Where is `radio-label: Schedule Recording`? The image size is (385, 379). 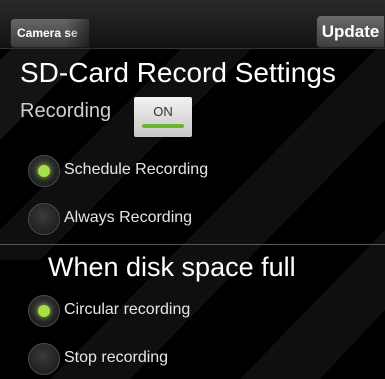
radio-label: Schedule Recording is located at coordinates (136, 169).